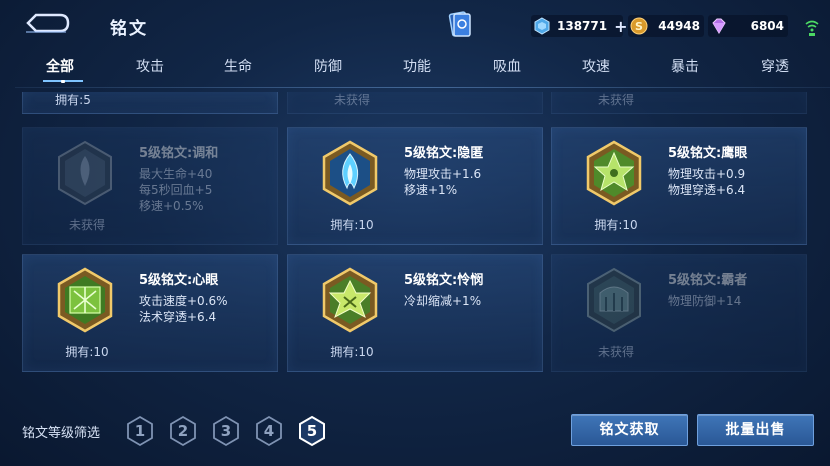  I want to click on rune-name: 5级铭文:隐匿, so click(444, 153).